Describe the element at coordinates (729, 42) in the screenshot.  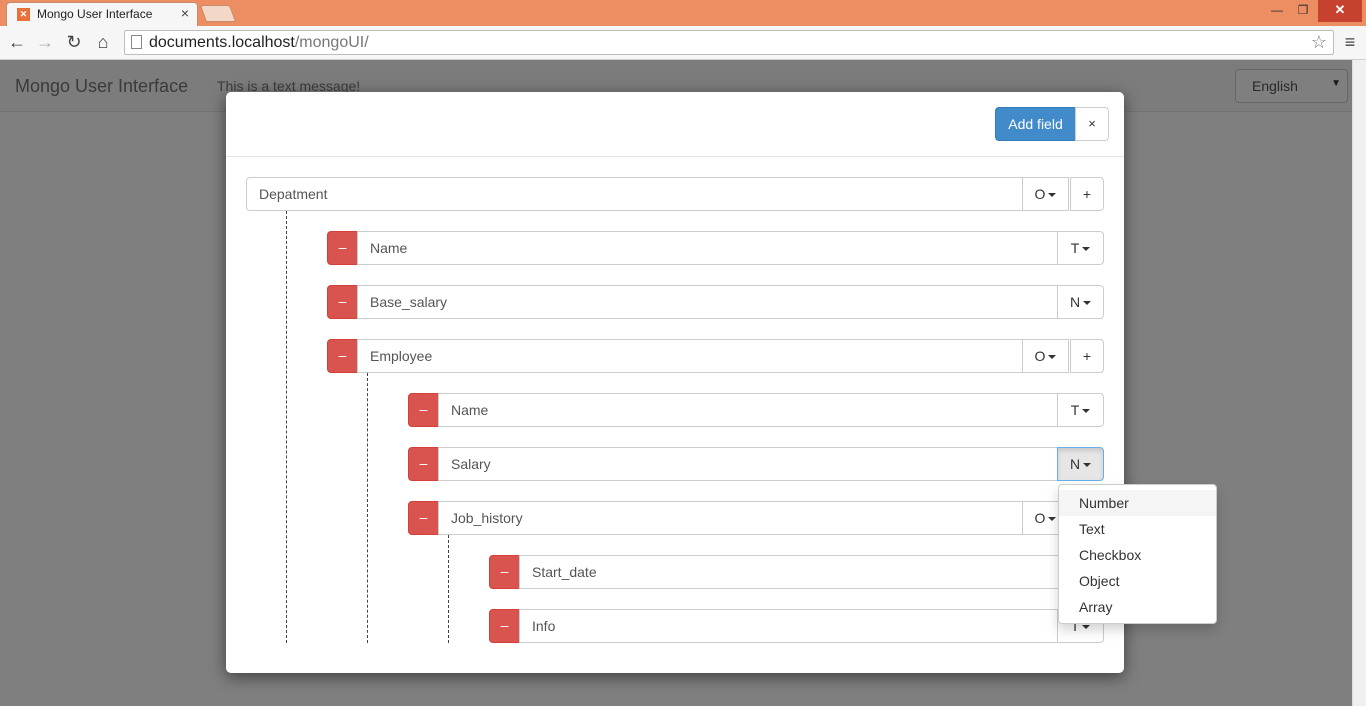
I see `address-bar: documents.localhost/mongoUI/ ☆` at that location.